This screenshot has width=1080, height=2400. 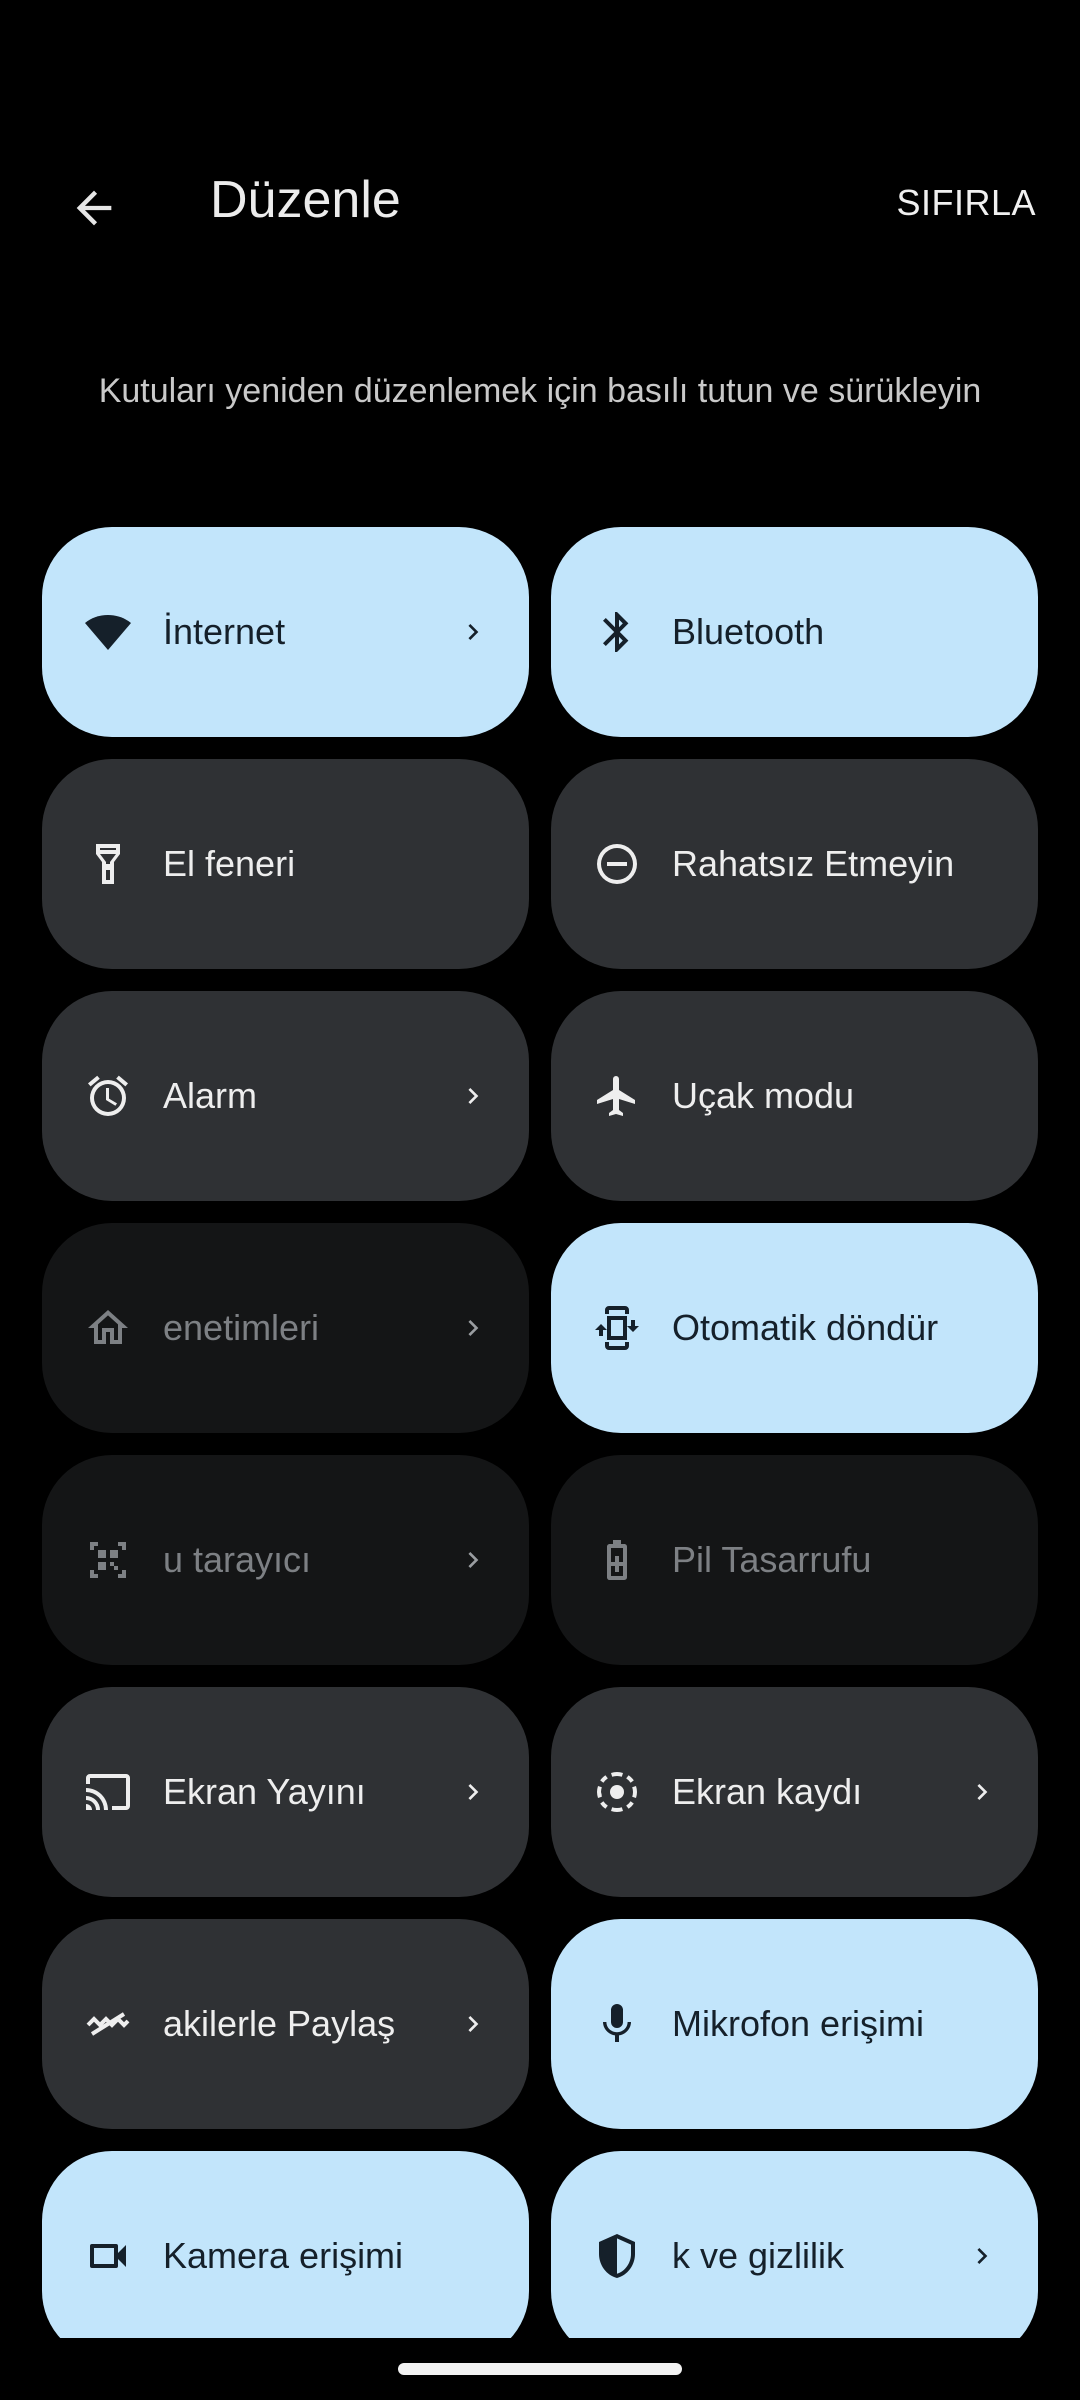 I want to click on home-indicator, so click(x=540, y=2369).